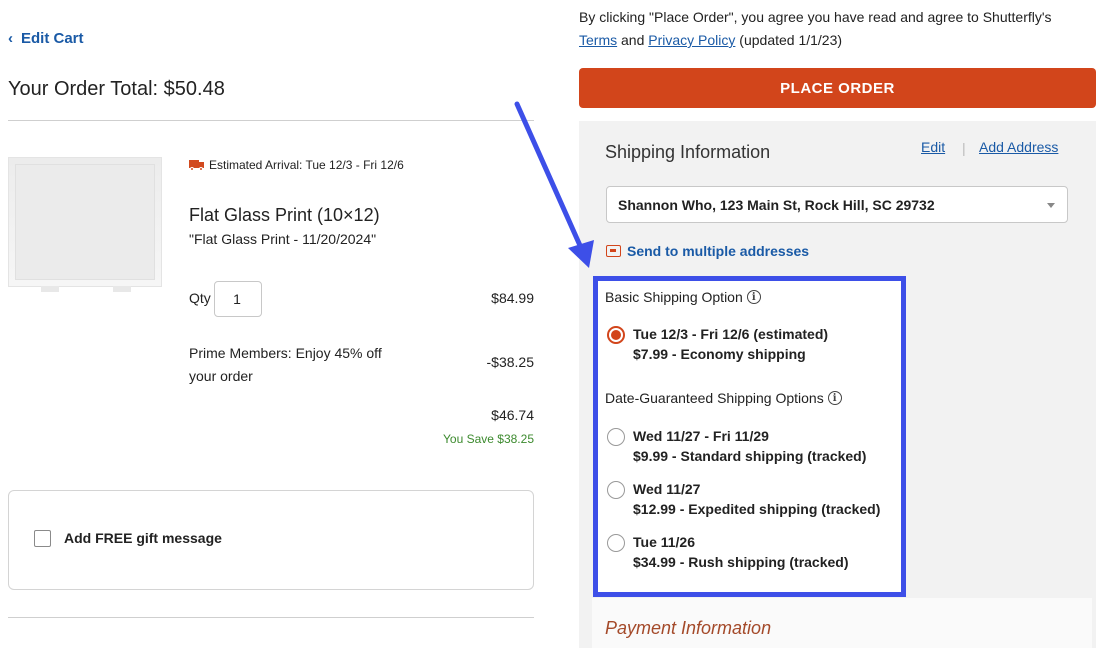  What do you see at coordinates (664, 542) in the screenshot?
I see `option-dates: Tue 11/26` at bounding box center [664, 542].